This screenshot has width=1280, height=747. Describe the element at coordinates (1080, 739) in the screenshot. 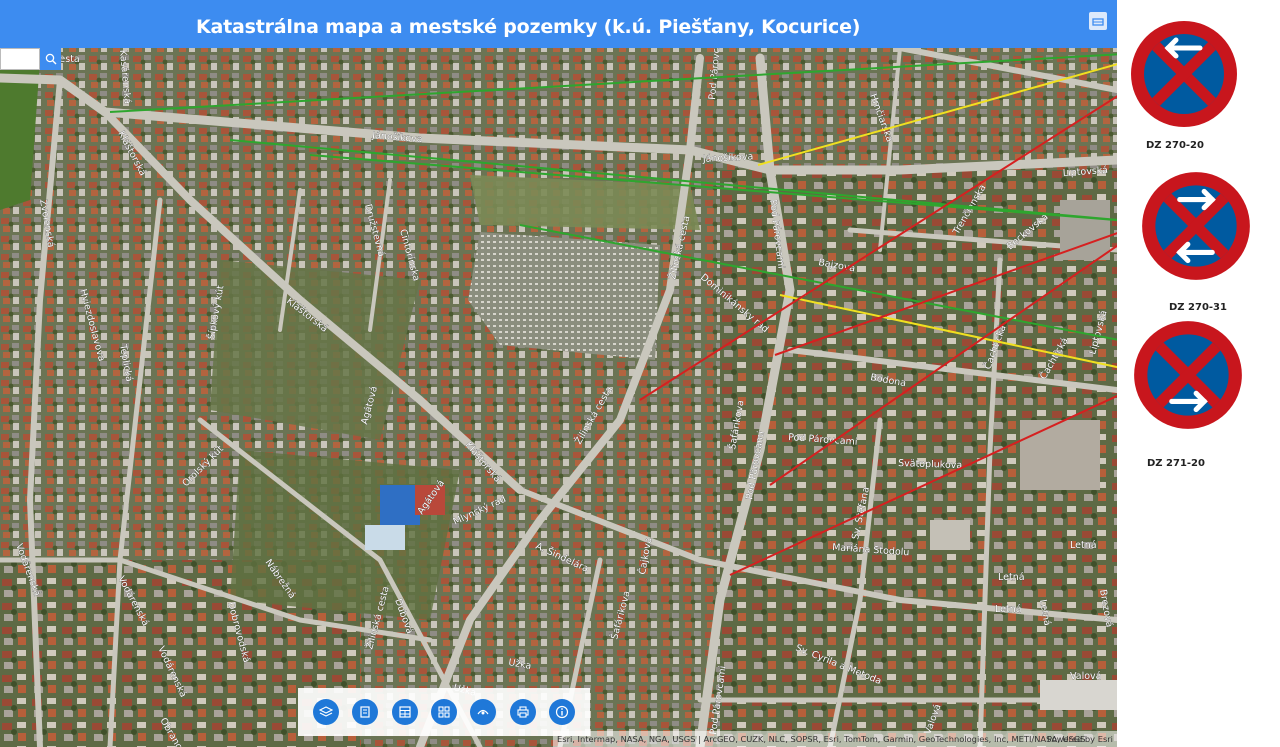

I see `powered-by-link: Powered by Esri` at that location.